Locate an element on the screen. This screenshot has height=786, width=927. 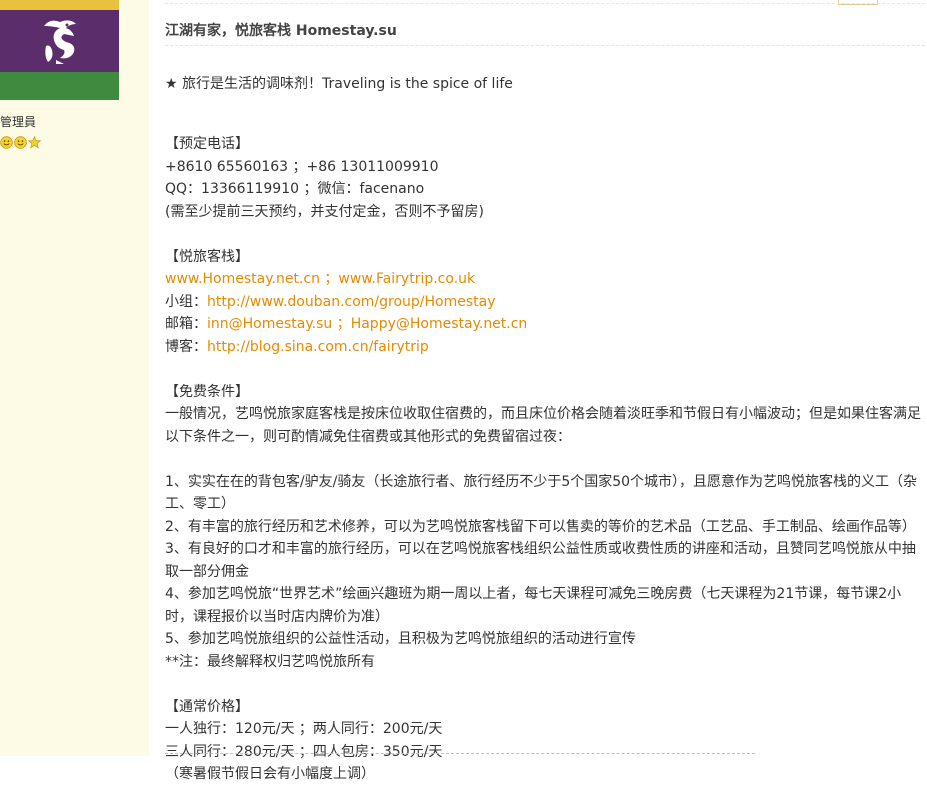
booking-qq-wechat: QQ：13366119910 ；微信：facenano is located at coordinates (295, 189).